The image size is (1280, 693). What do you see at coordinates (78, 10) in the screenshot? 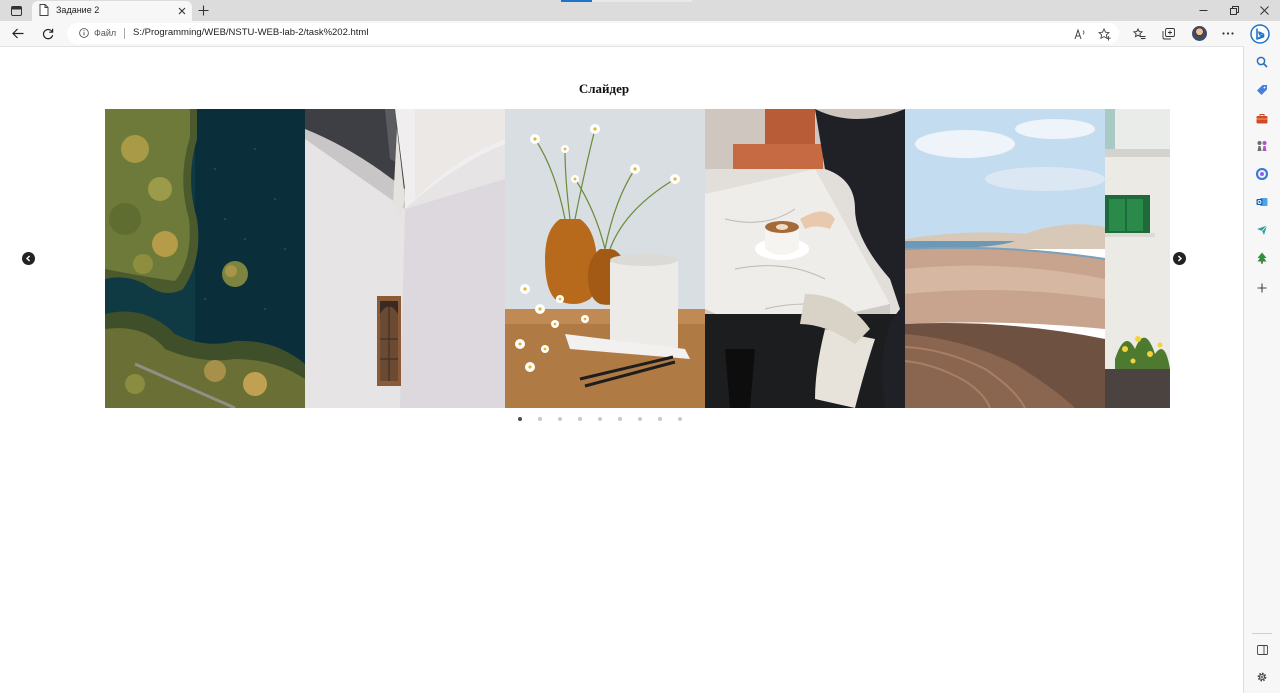
I see `tab-title: Задание 2` at bounding box center [78, 10].